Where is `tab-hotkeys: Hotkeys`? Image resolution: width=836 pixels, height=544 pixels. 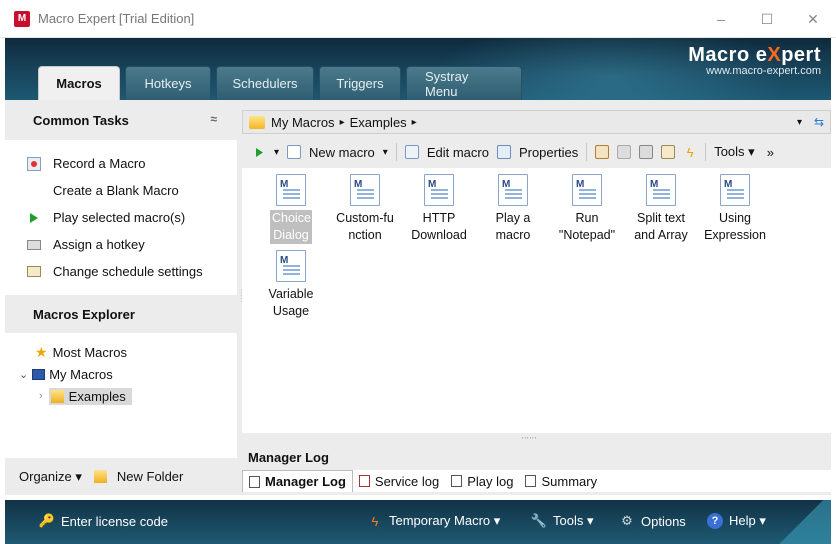
tab-hotkeys: Hotkeys is located at coordinates (168, 83).